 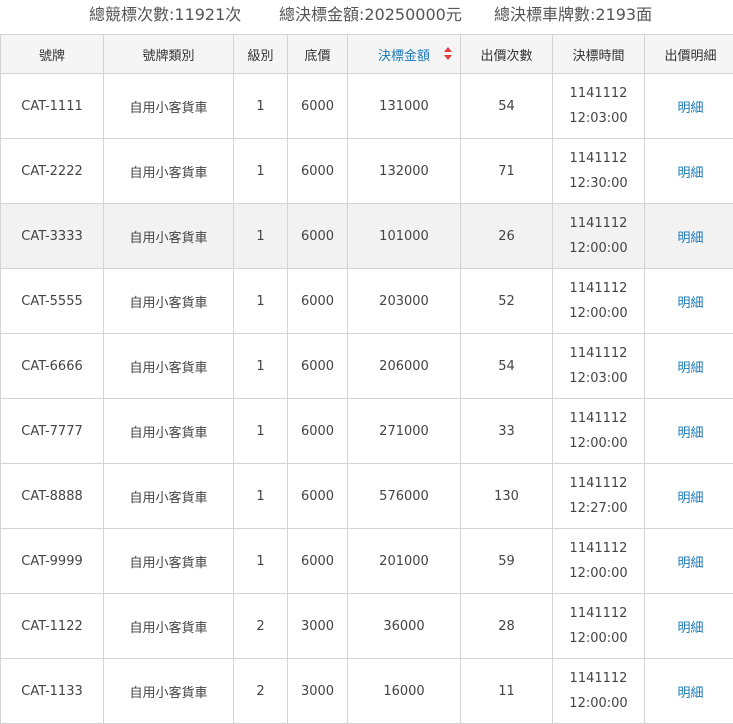 I want to click on header-level: 級別, so click(x=261, y=54).